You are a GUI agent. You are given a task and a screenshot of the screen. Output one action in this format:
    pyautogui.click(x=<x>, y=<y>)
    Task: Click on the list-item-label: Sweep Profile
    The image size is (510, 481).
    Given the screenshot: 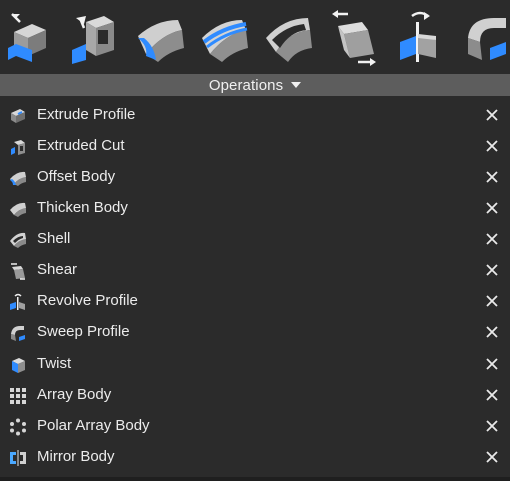 What is the action you would take?
    pyautogui.click(x=83, y=331)
    